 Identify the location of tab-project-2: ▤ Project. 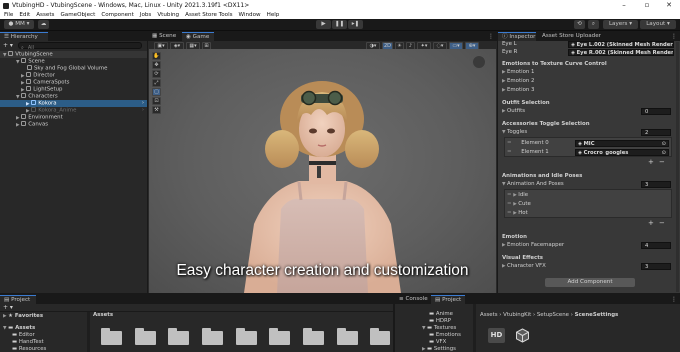
(448, 299).